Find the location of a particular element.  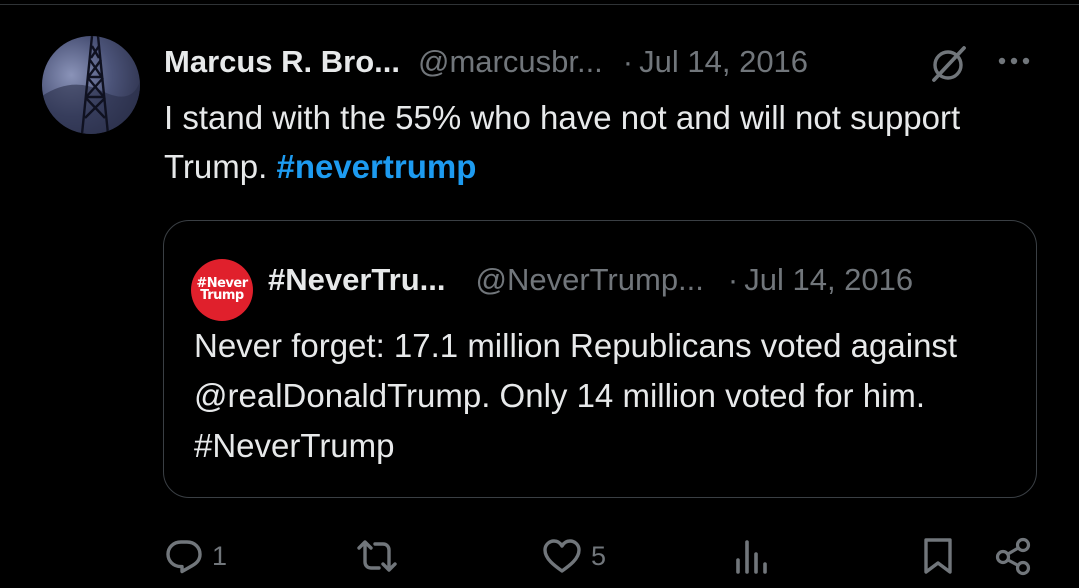

bookmark-button is located at coordinates (938, 556).